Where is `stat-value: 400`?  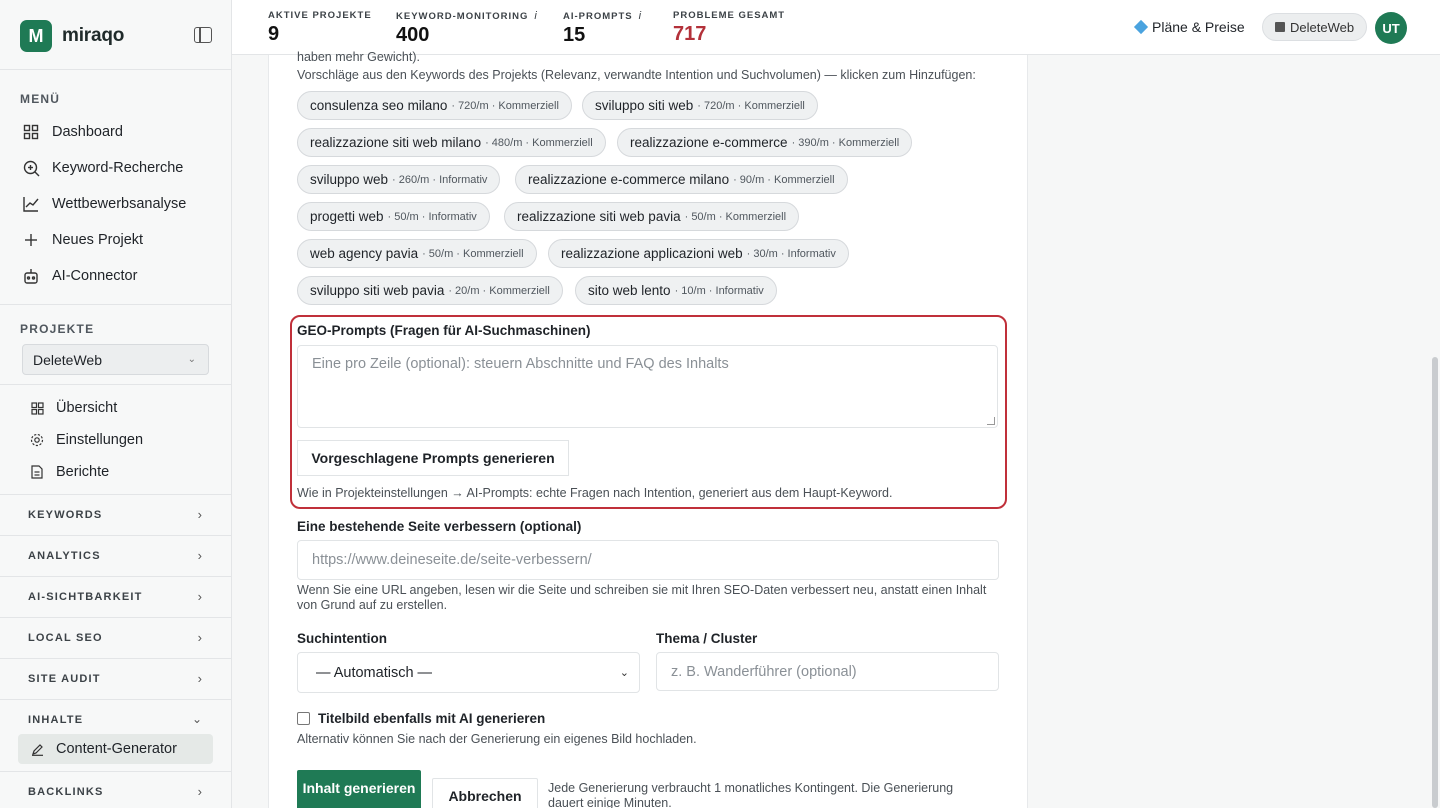 stat-value: 400 is located at coordinates (413, 35).